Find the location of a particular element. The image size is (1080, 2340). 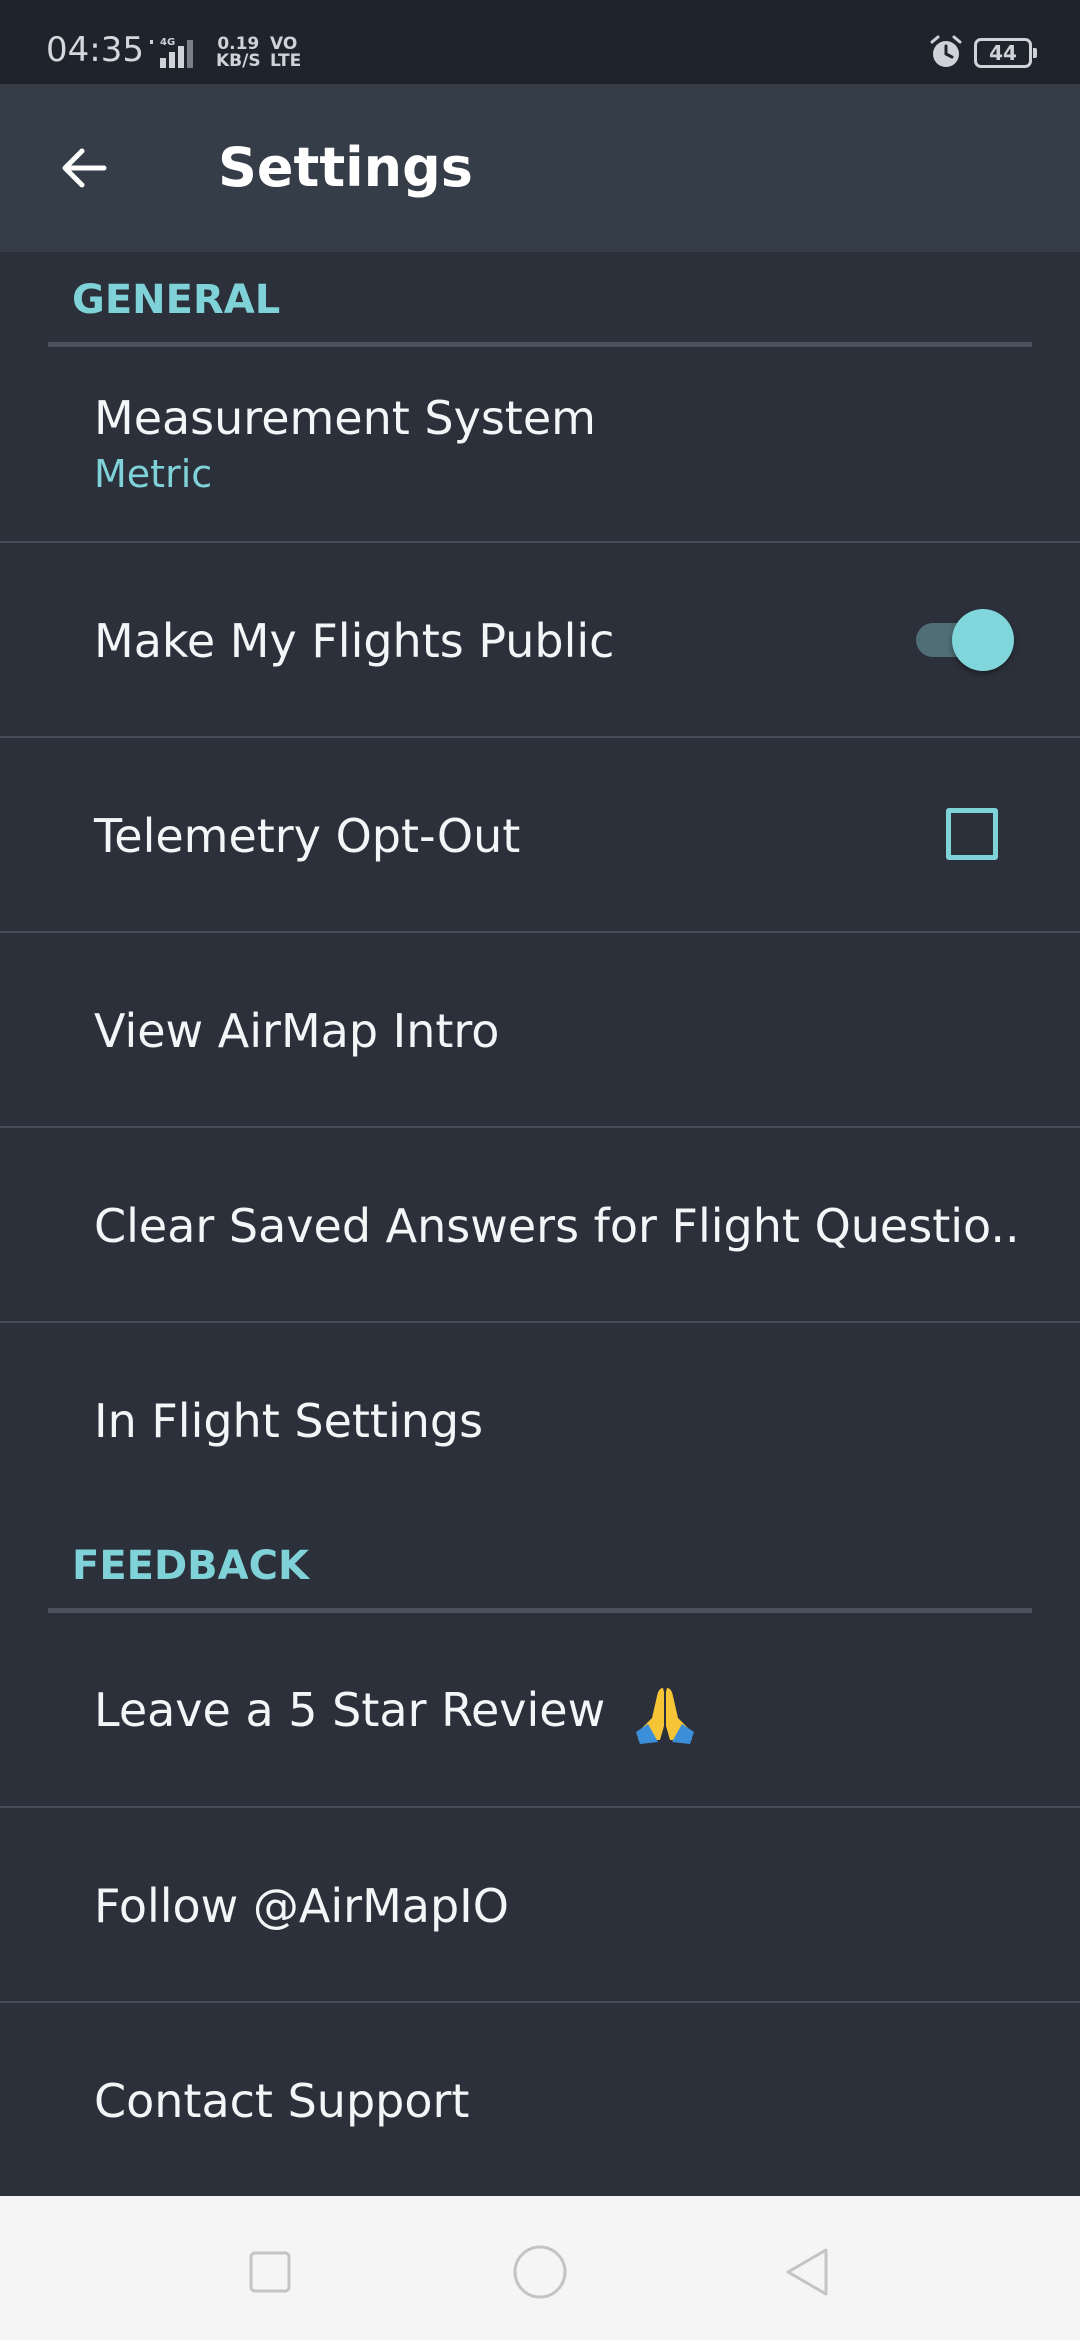

clear-answers-row: Clear Saved Answers for Flight Questio.. is located at coordinates (540, 1225).